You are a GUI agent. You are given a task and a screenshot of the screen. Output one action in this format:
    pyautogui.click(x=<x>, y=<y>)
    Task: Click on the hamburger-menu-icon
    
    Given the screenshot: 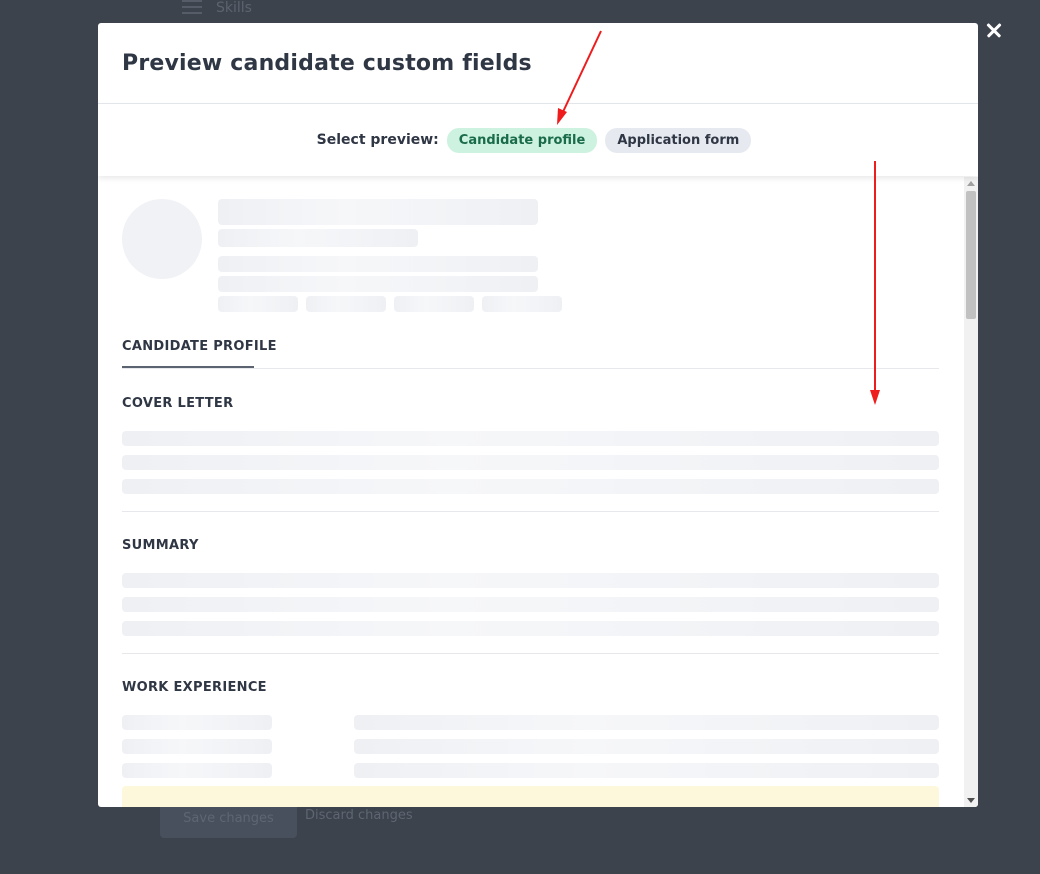 What is the action you would take?
    pyautogui.click(x=192, y=8)
    